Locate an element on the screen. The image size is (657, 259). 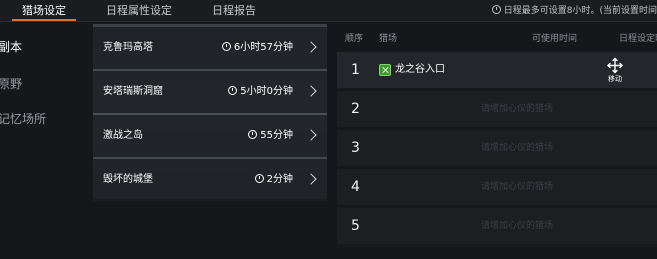
dungeon-name: 安塔瑞斯洞窟 is located at coordinates (133, 91).